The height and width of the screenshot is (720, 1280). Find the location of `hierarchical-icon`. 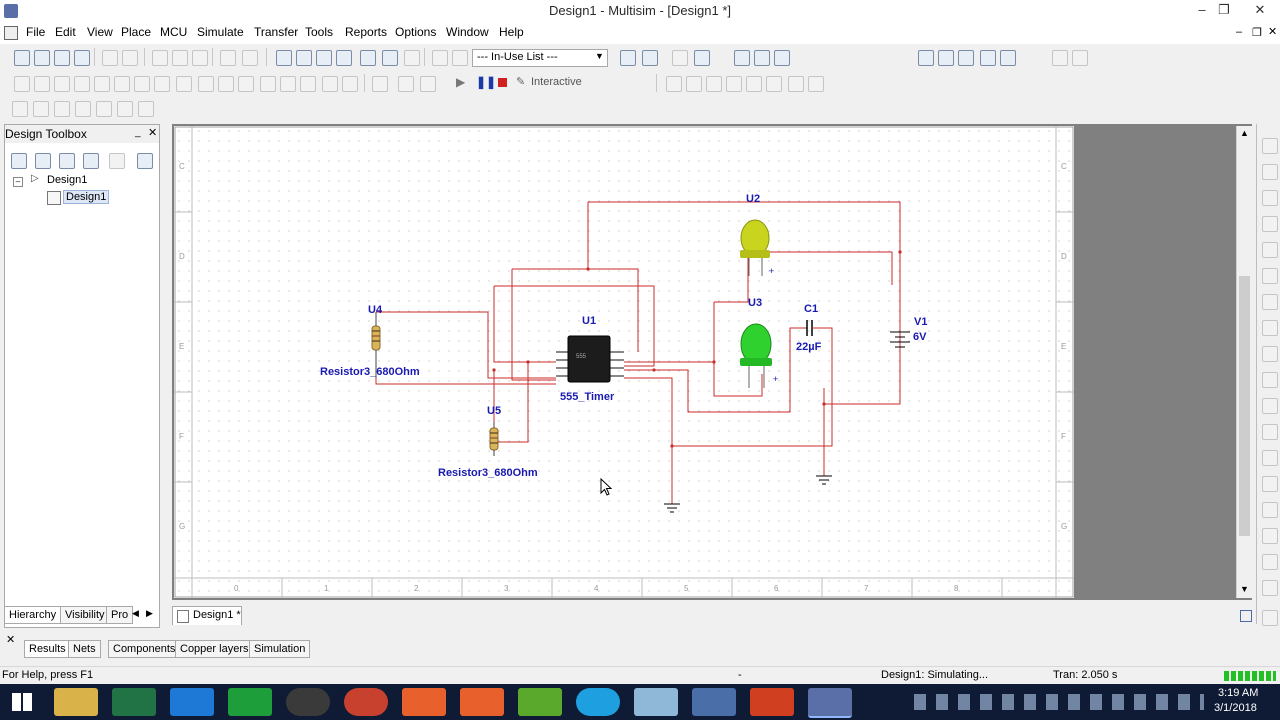

hierarchical-icon is located at coordinates (428, 84).